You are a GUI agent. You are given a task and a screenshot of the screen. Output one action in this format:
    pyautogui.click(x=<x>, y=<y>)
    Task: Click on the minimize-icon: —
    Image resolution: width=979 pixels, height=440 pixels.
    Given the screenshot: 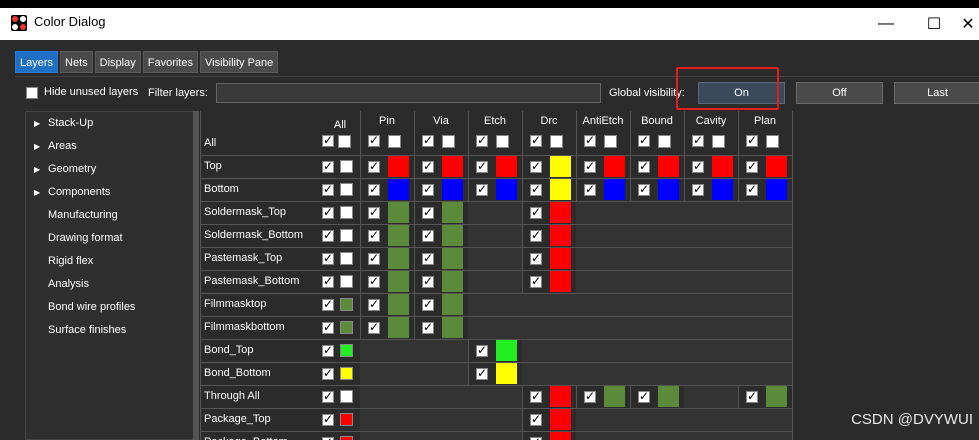 What is the action you would take?
    pyautogui.click(x=886, y=24)
    